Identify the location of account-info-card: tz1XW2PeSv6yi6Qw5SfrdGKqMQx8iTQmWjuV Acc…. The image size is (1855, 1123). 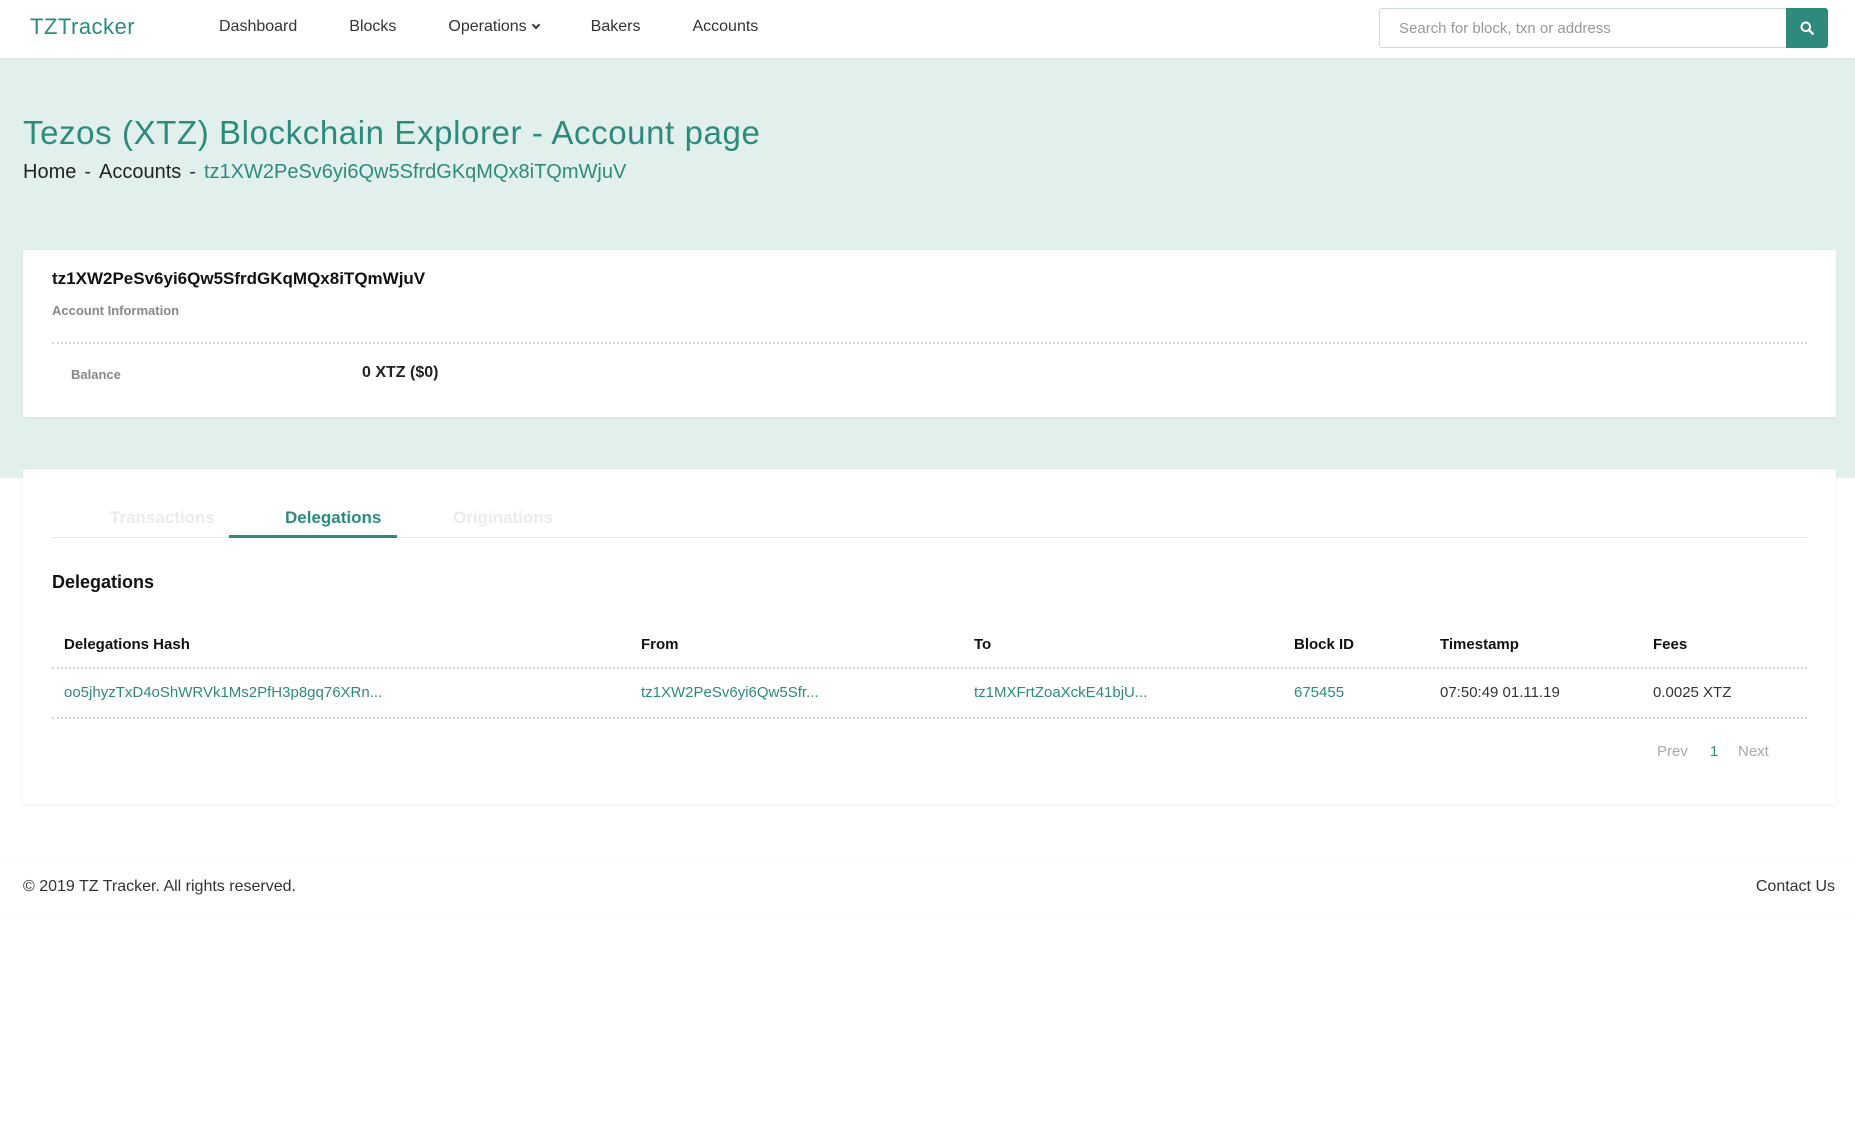
(929, 333).